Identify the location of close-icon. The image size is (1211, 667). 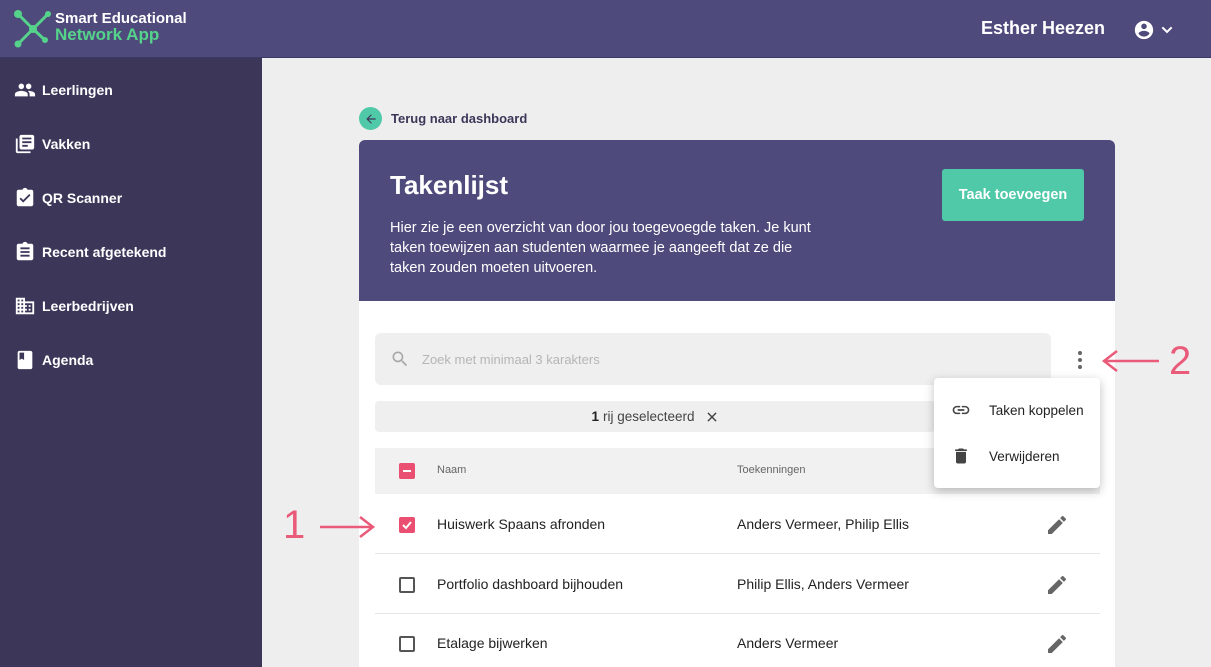
(711, 416).